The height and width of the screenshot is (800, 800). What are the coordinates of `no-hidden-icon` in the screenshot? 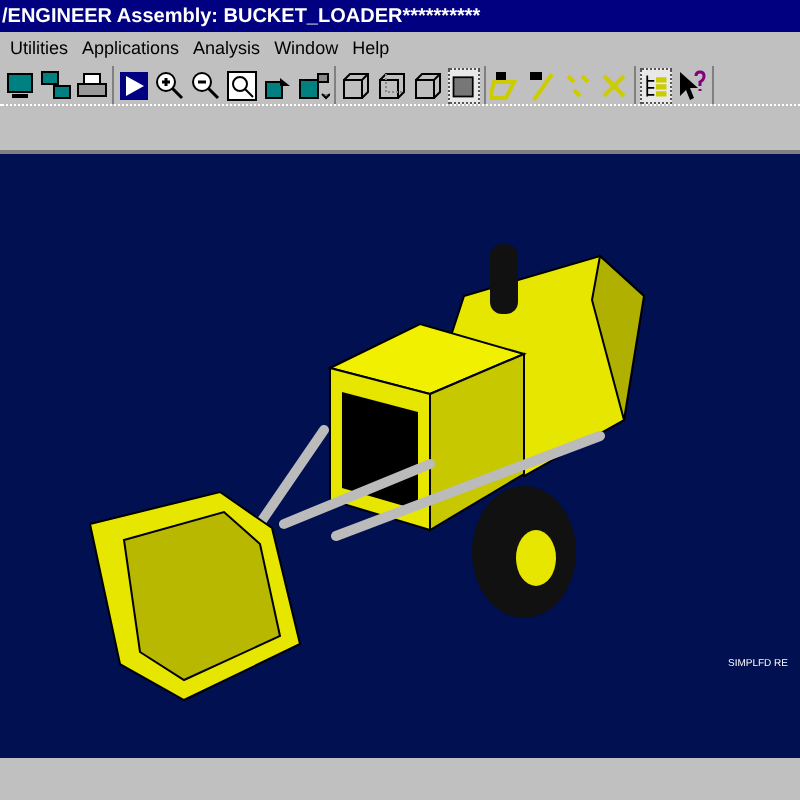 It's located at (428, 85).